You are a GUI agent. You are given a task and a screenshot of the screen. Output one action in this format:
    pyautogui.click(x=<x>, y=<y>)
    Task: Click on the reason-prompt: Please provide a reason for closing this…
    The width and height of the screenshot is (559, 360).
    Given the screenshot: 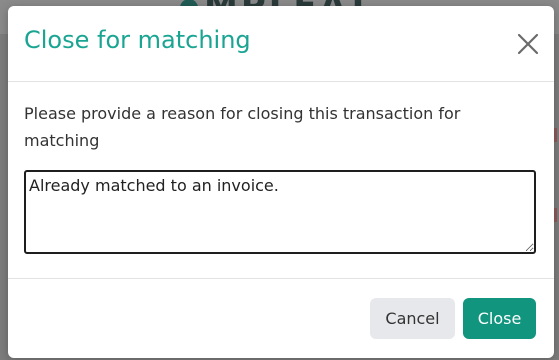 What is the action you would take?
    pyautogui.click(x=242, y=127)
    